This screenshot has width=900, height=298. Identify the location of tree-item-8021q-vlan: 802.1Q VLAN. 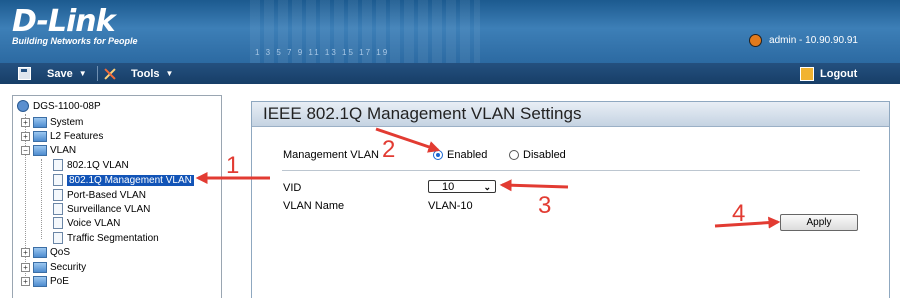
(91, 165).